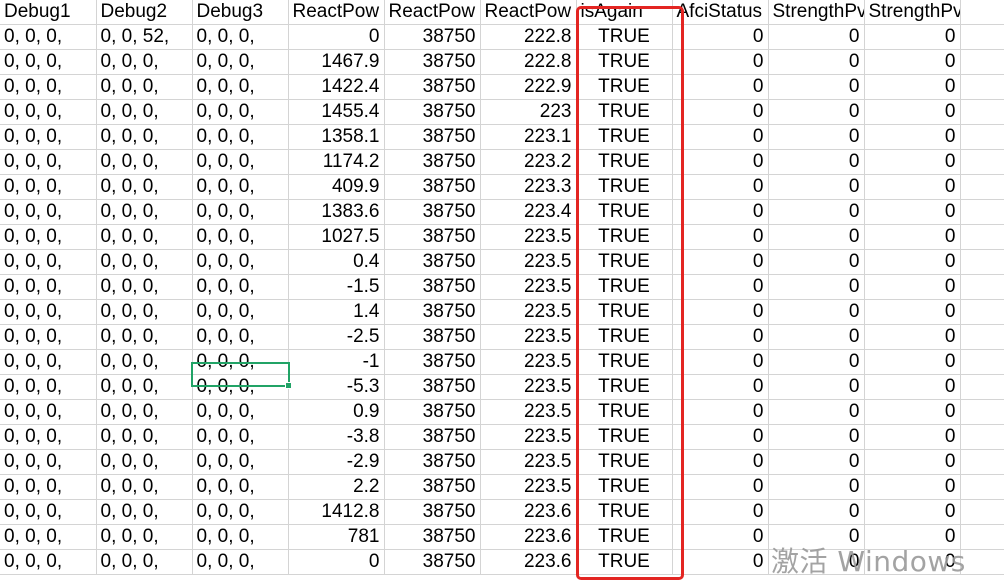 This screenshot has width=1004, height=581. What do you see at coordinates (144, 37) in the screenshot?
I see `cell-debug2: 0, 0, 52,` at bounding box center [144, 37].